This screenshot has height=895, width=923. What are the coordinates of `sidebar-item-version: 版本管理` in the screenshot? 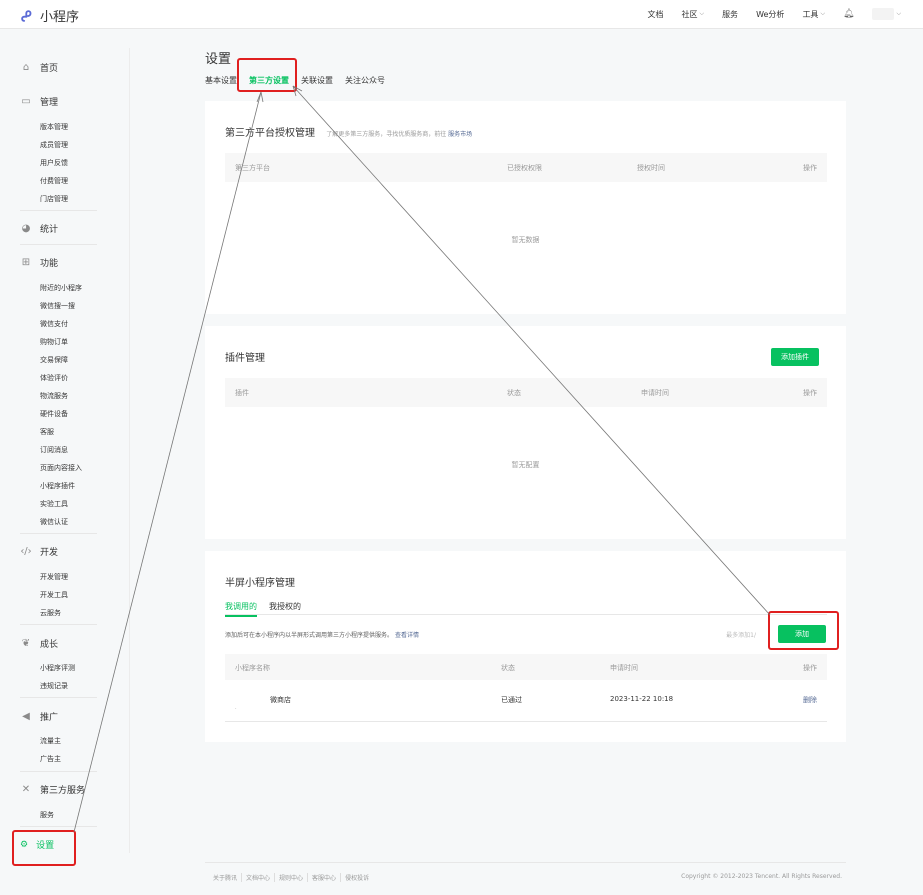 It's located at (54, 127).